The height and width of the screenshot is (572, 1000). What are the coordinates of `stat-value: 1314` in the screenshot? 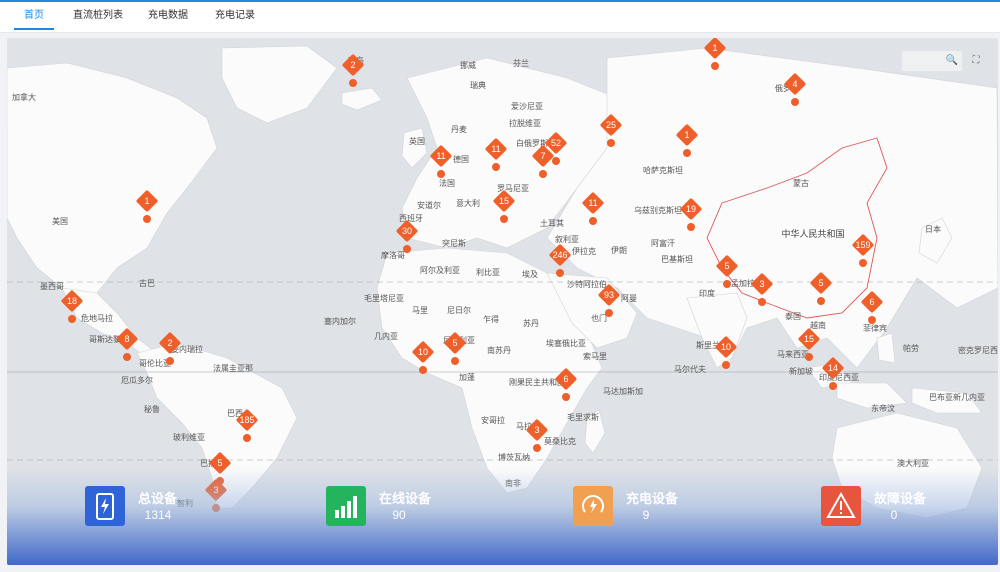 It's located at (158, 515).